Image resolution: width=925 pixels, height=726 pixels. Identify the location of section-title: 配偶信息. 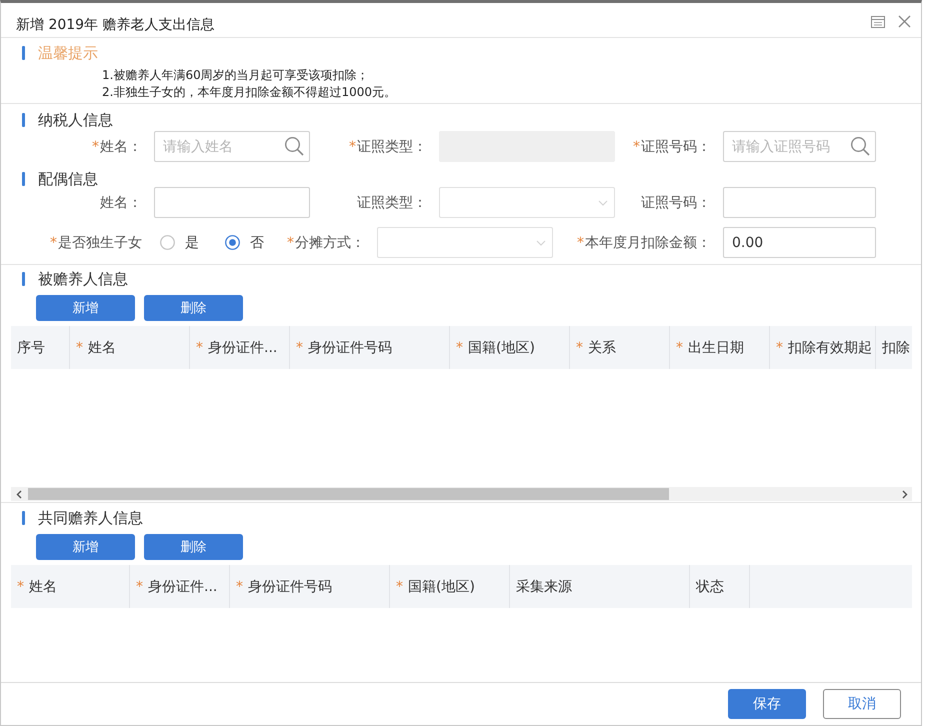
(68, 179).